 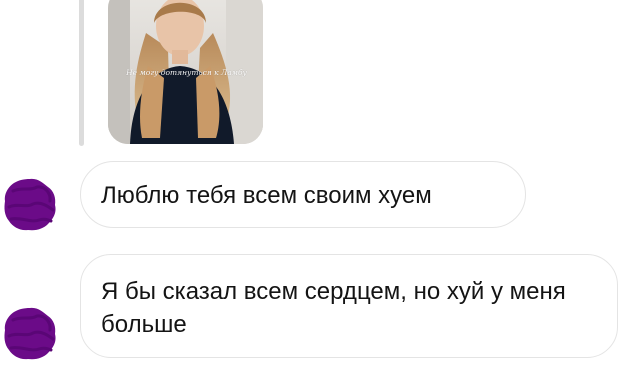 I want to click on message-bubble: Люблю тебя всем своим хуем, so click(x=303, y=194).